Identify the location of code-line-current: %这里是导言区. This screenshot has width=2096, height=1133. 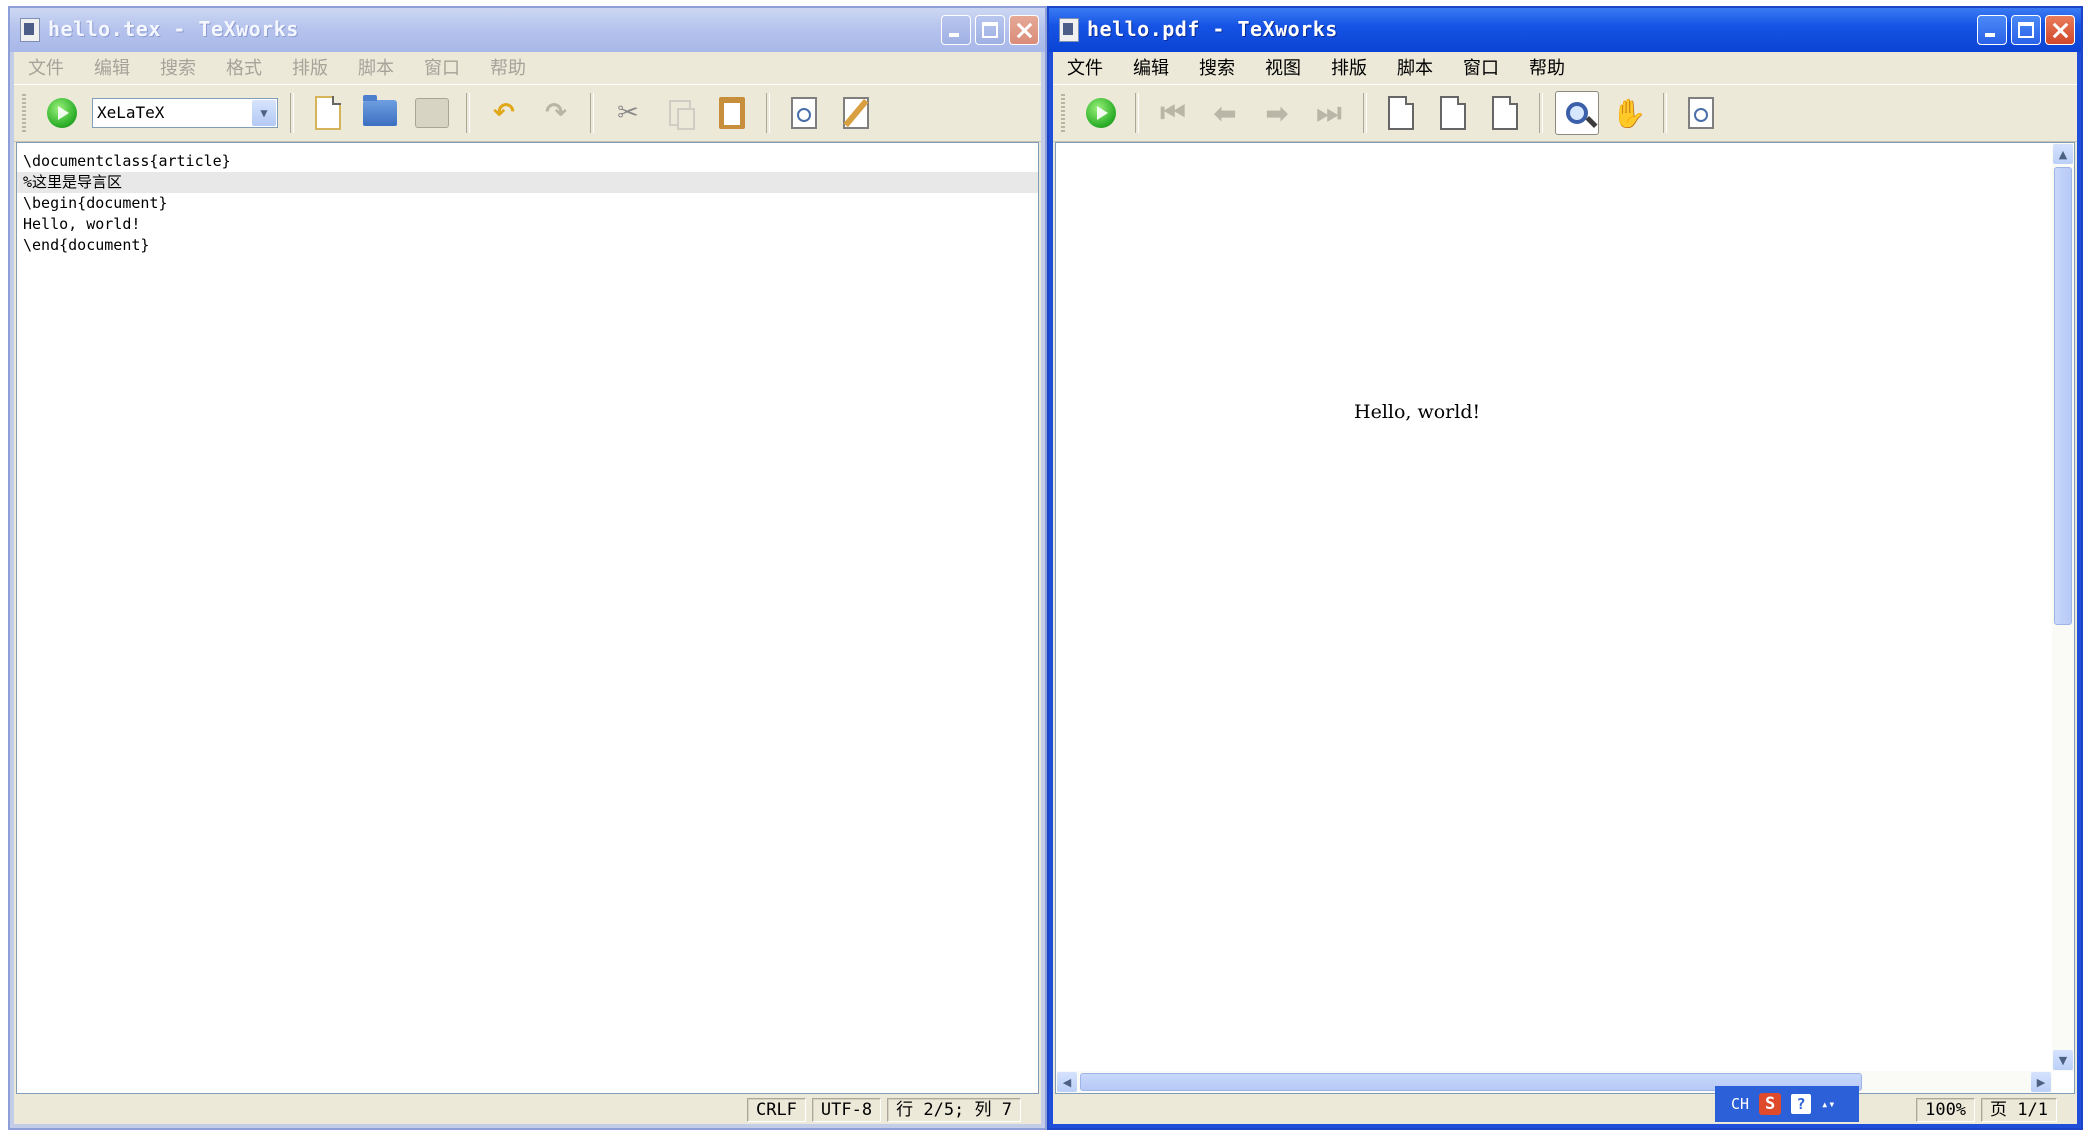
(527, 182).